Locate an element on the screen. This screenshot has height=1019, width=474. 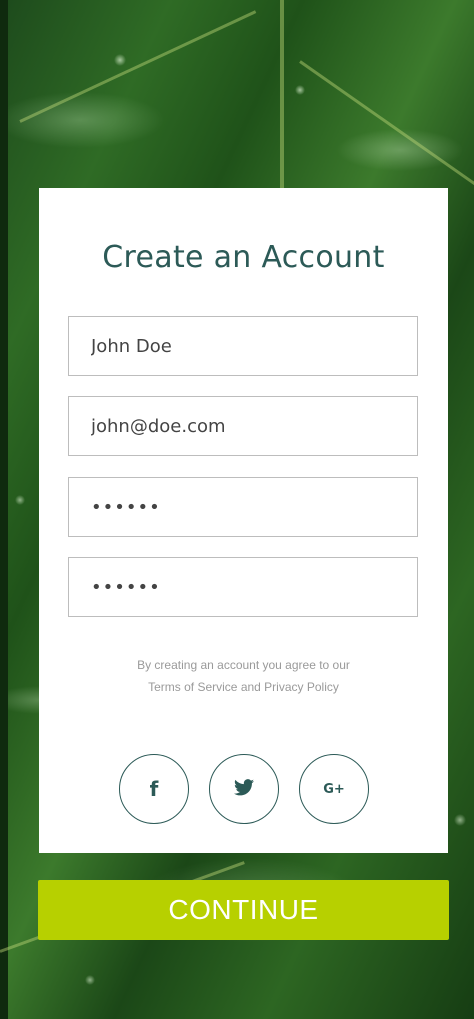
background-edge is located at coordinates (4, 509).